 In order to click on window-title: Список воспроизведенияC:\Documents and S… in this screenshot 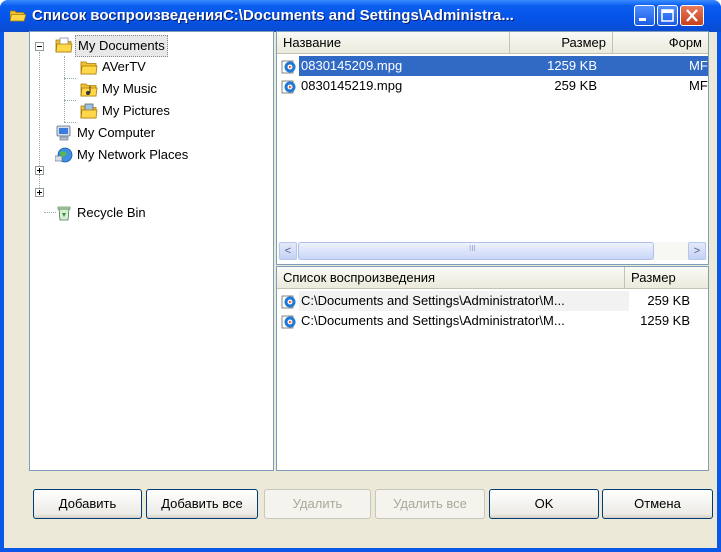, I will do `click(273, 15)`.